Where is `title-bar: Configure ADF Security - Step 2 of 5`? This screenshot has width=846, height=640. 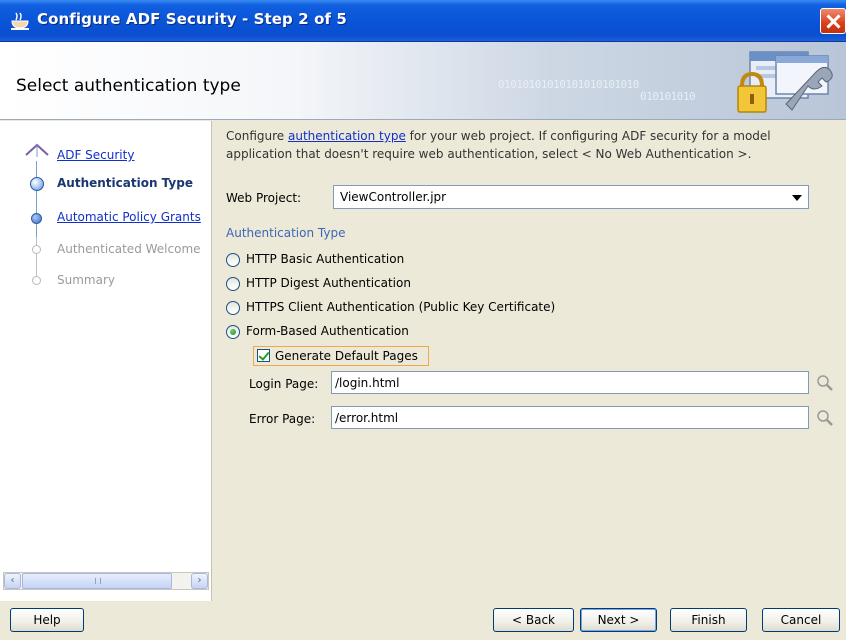 title-bar: Configure ADF Security - Step 2 of 5 is located at coordinates (423, 21).